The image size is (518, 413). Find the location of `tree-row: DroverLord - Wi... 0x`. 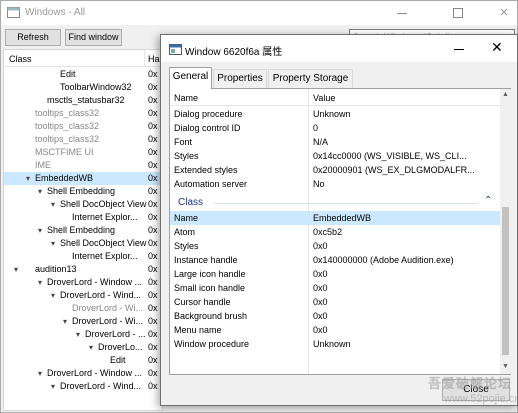

tree-row: DroverLord - Wi... 0x is located at coordinates (83, 308).